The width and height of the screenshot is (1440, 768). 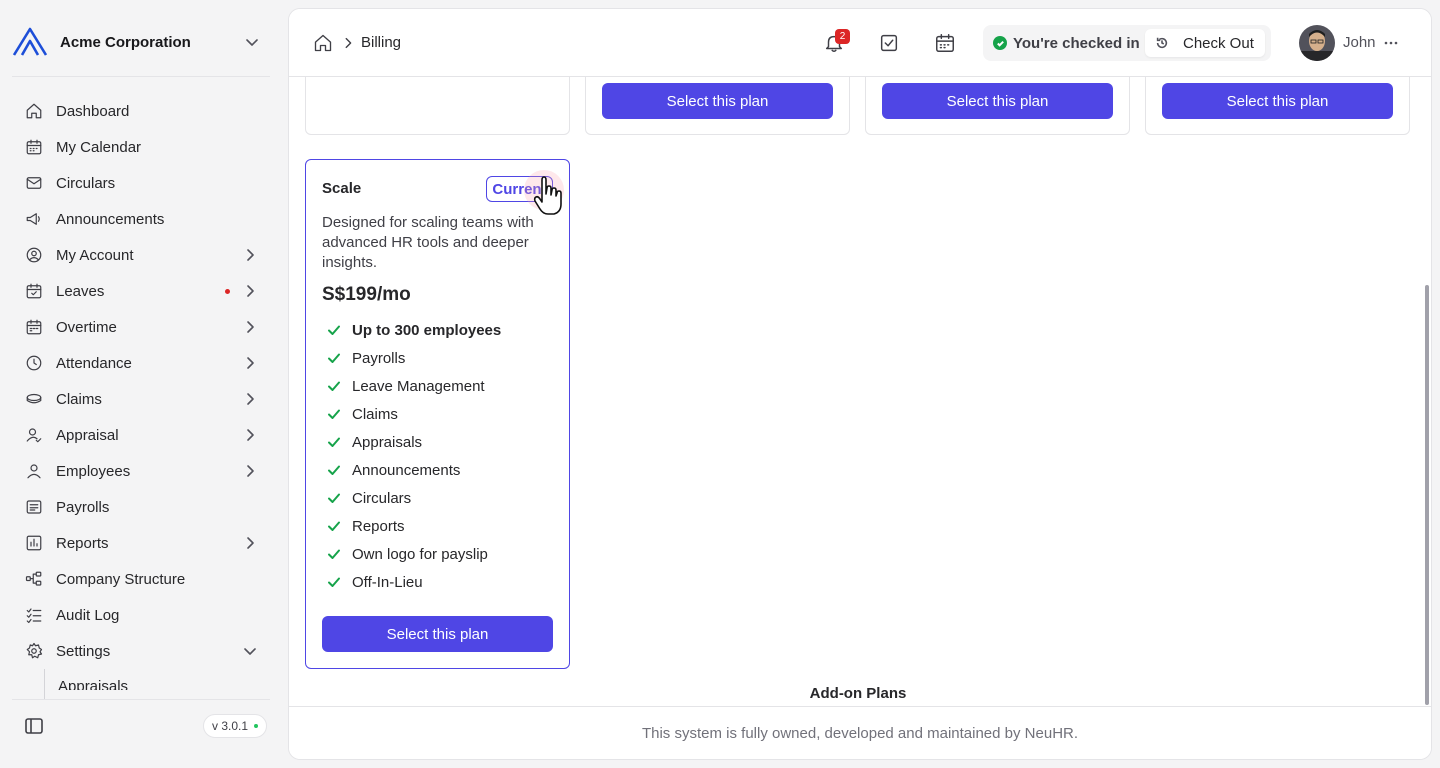 I want to click on sidebar-item-company-structure: Company Structure, so click(x=144, y=579).